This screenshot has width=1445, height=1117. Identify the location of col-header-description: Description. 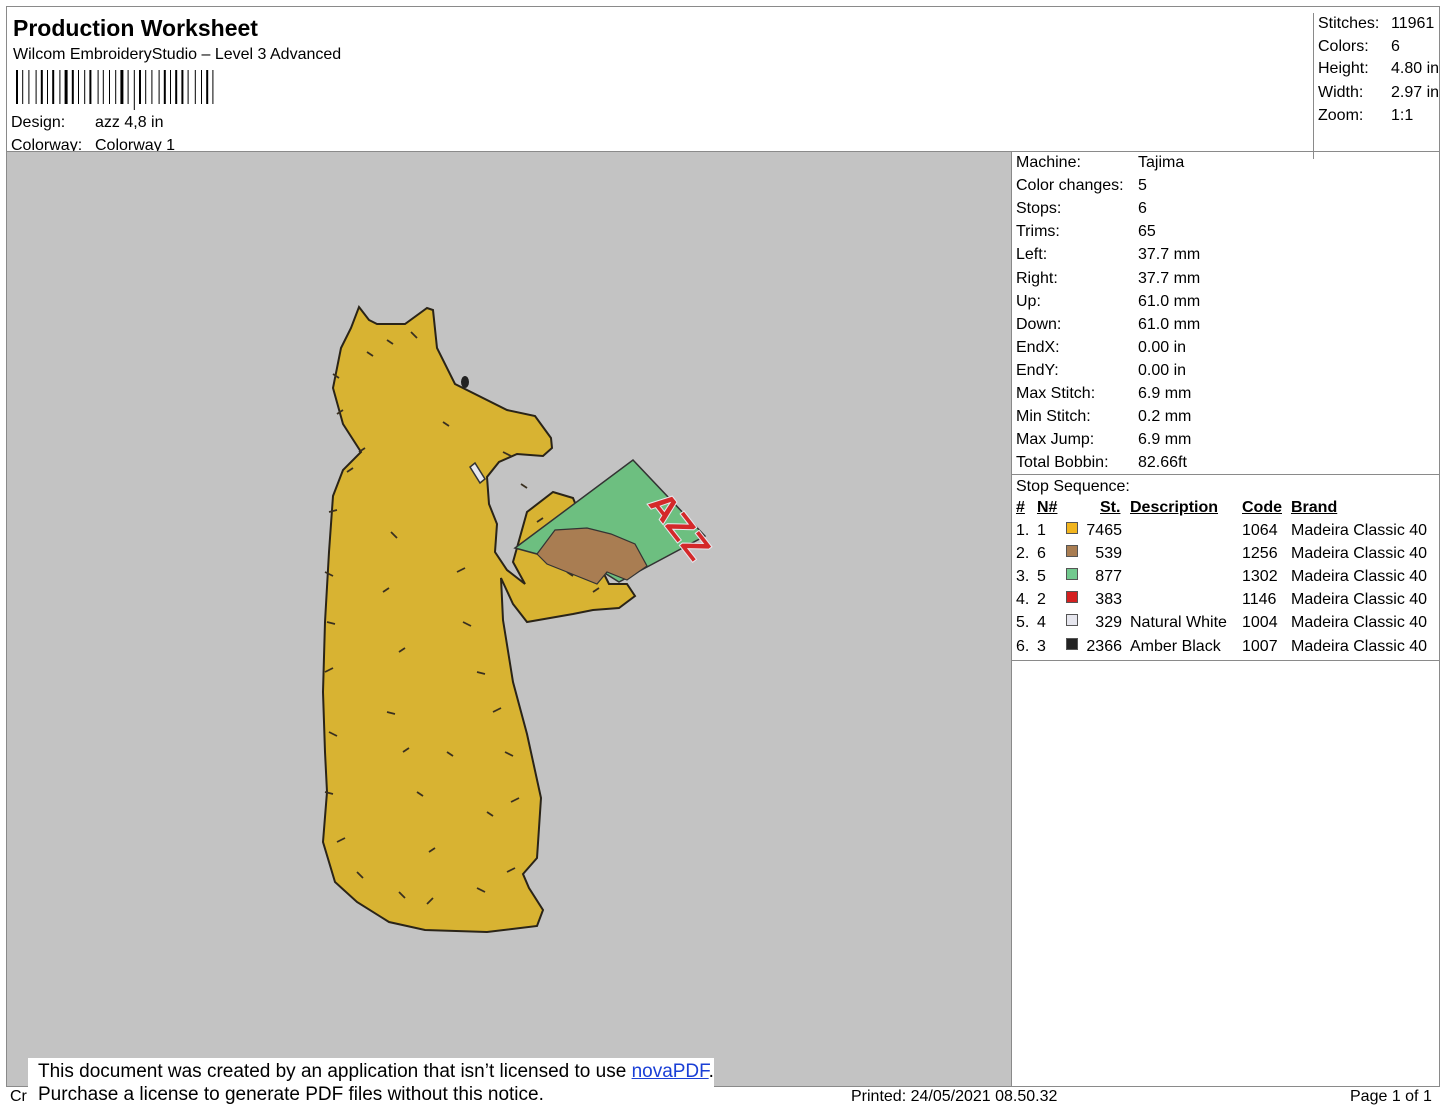
(1174, 507).